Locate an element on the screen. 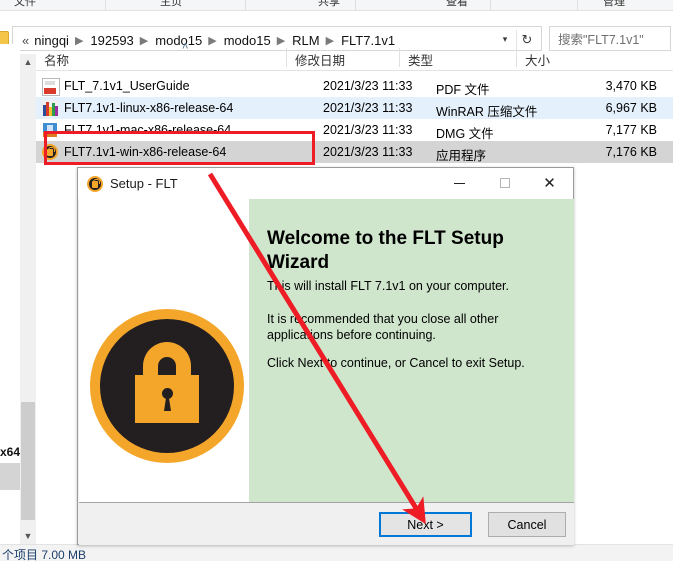 The image size is (673, 563). dialog-title-bar: Setup - FLT ✕ is located at coordinates (325, 183).